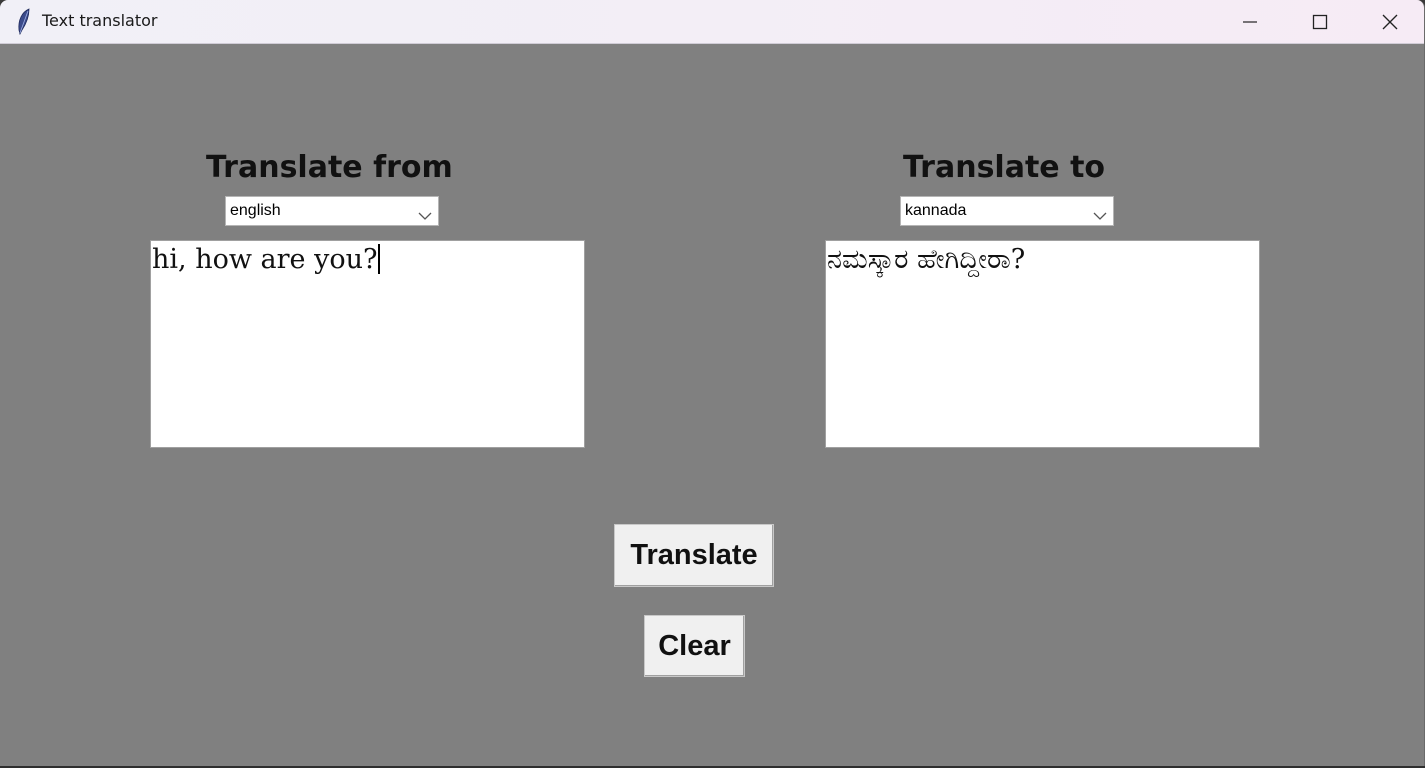 This screenshot has width=1425, height=768. Describe the element at coordinates (694, 555) in the screenshot. I see `translate-button: Translate` at that location.